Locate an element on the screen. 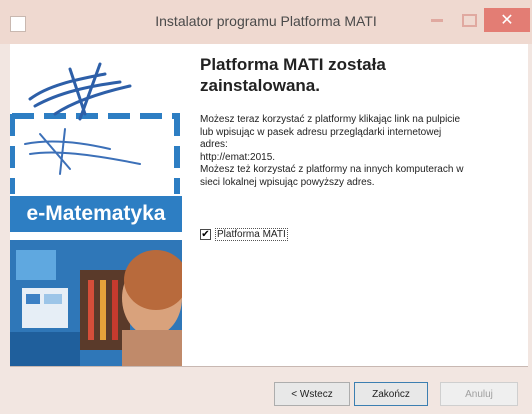  checkmark-icon: ✔ is located at coordinates (205, 234).